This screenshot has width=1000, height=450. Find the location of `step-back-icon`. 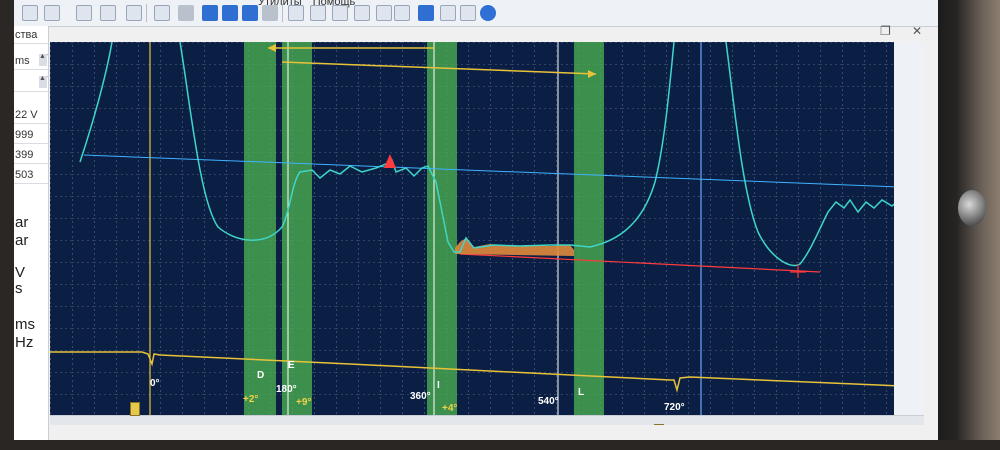

step-back-icon is located at coordinates (402, 13).